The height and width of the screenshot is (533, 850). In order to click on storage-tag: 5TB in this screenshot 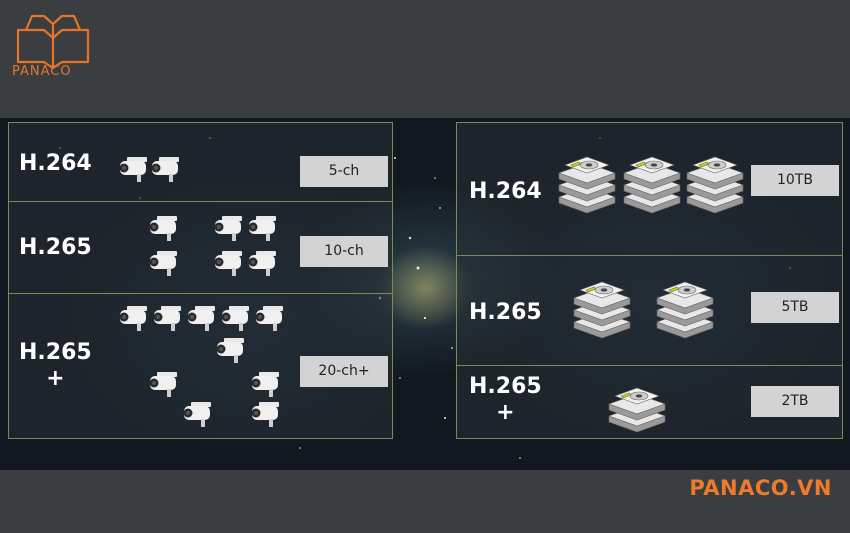, I will do `click(795, 307)`.